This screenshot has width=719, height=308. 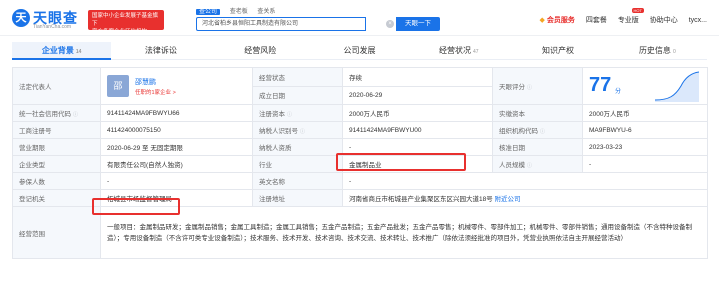 I want to click on hot-badge: HOT, so click(x=637, y=10).